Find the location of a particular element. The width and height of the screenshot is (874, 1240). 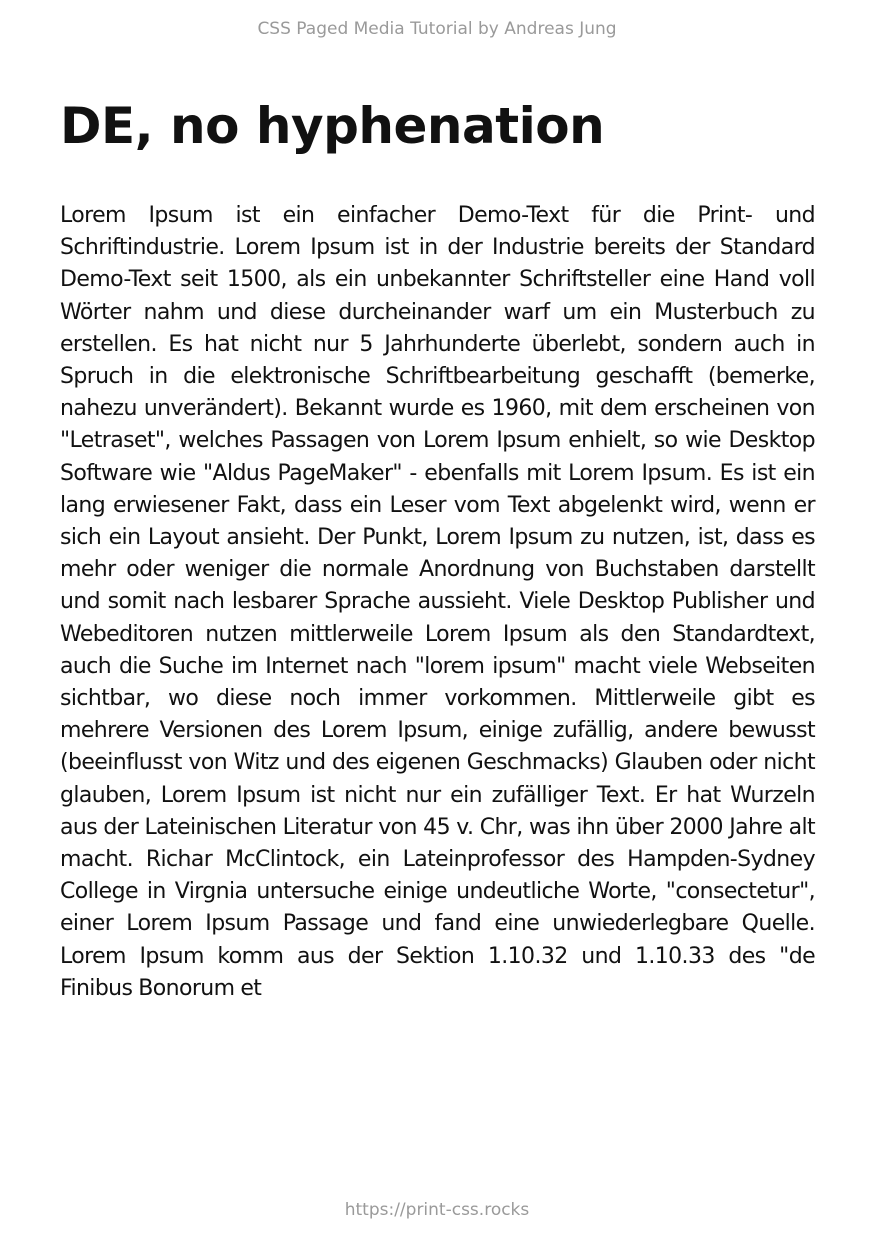

page-footer-url: https://print-css.rocks is located at coordinates (437, 1210).